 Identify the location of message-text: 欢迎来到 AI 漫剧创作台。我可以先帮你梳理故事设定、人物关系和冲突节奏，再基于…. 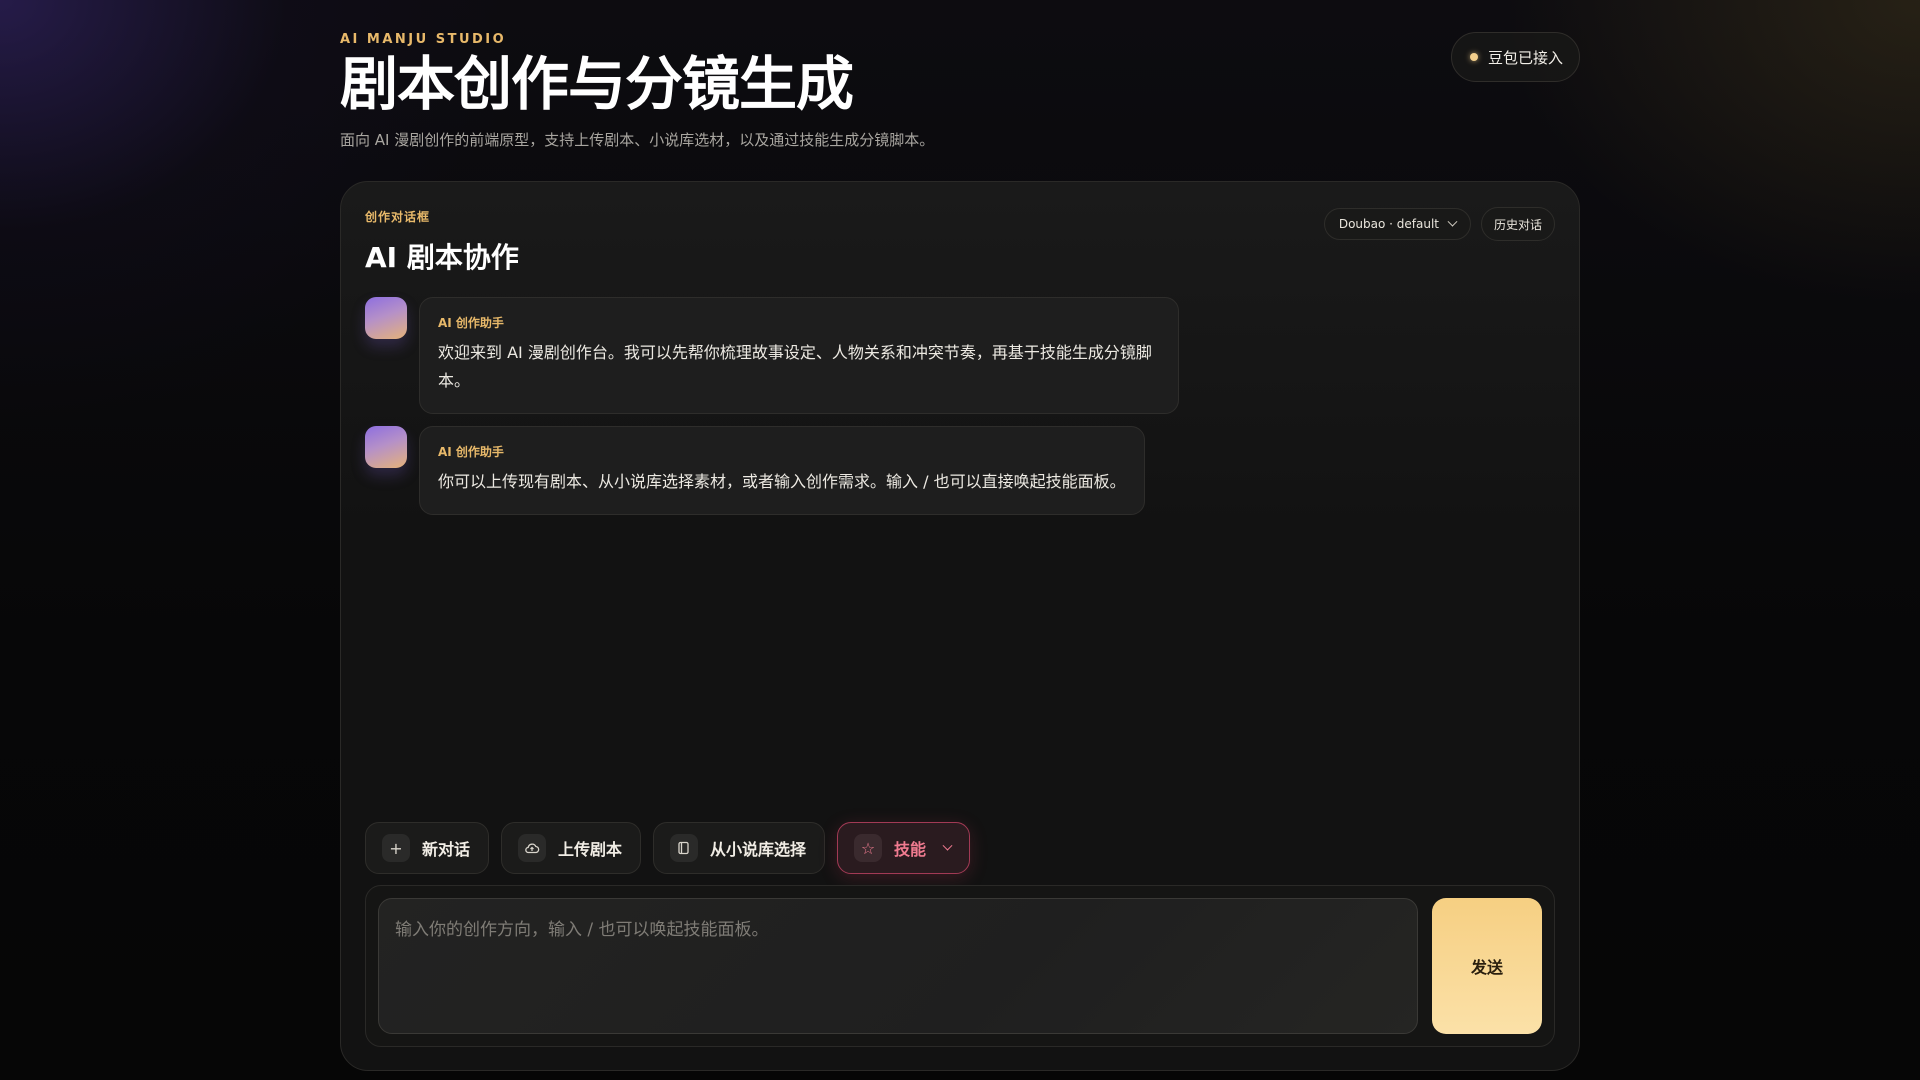
(795, 366).